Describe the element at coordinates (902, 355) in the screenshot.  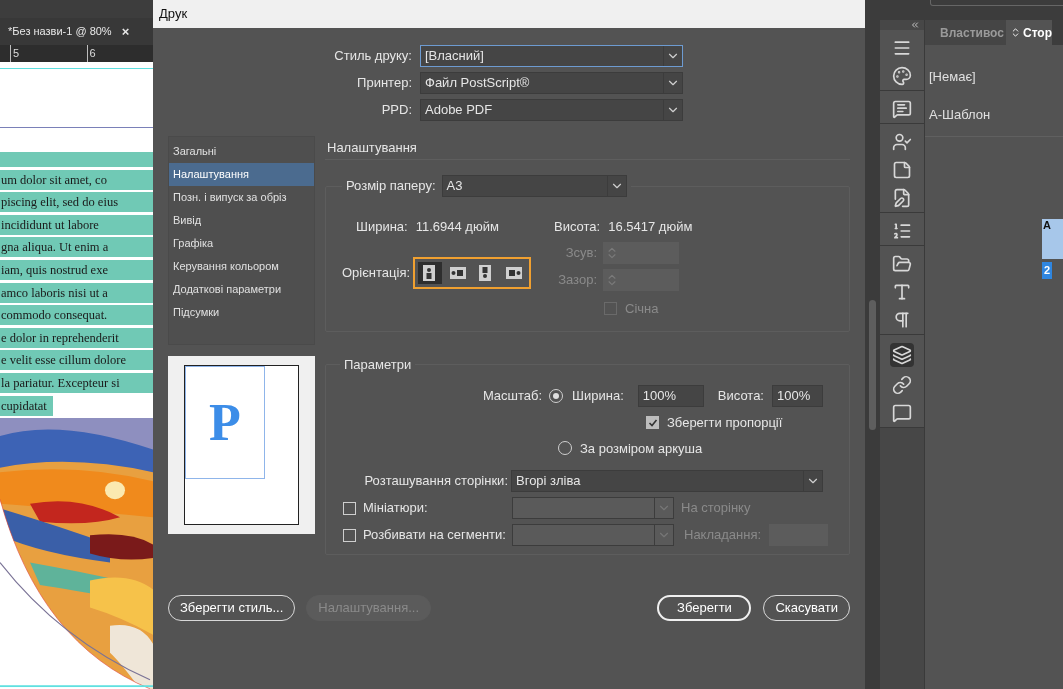
I see `layers-icon` at that location.